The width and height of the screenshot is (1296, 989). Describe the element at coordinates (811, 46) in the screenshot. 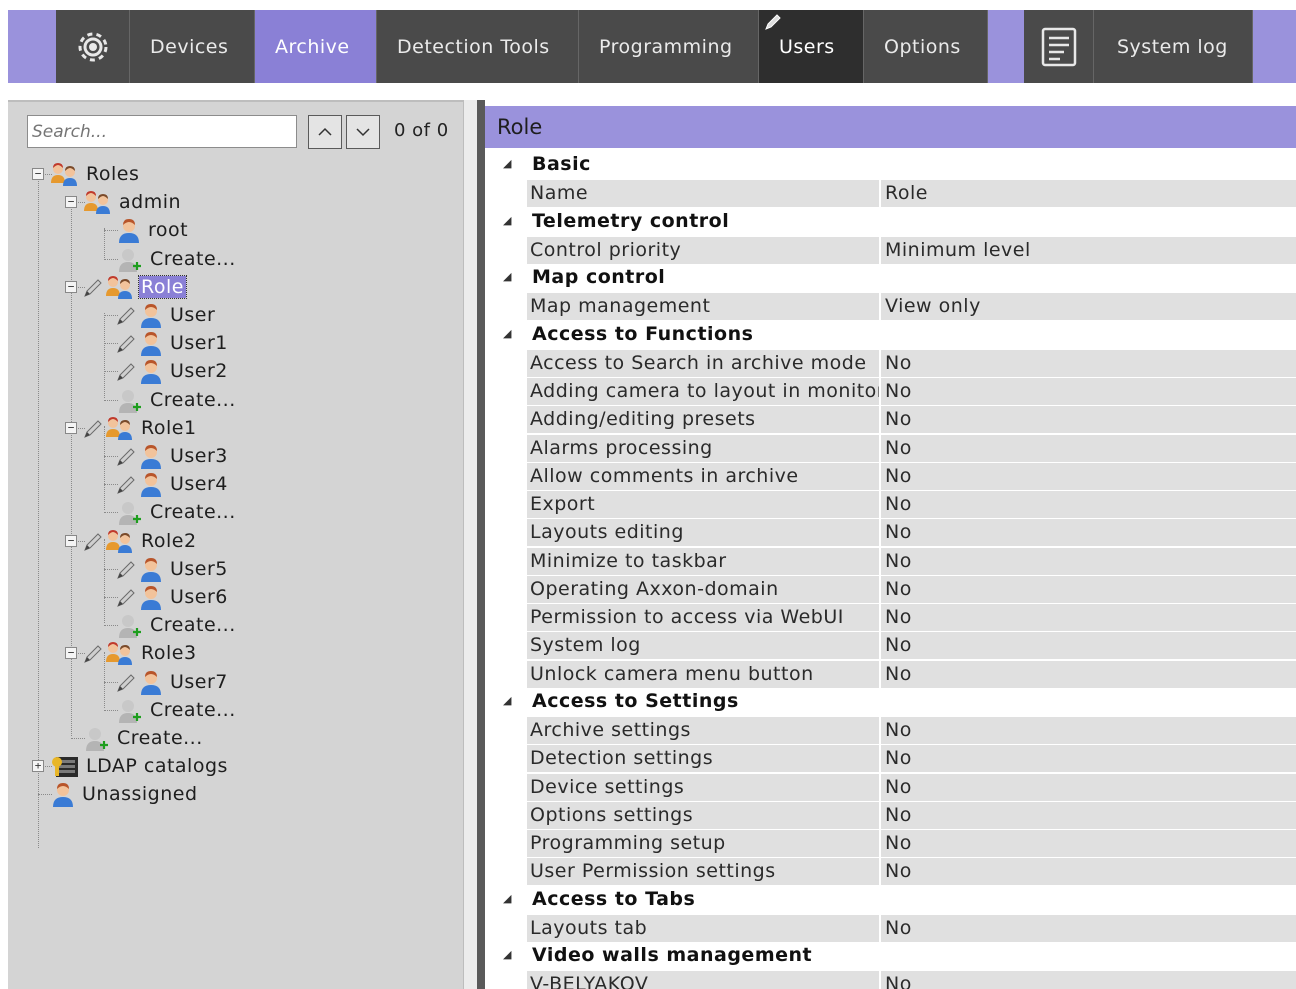

I see `tab-users: Users` at that location.